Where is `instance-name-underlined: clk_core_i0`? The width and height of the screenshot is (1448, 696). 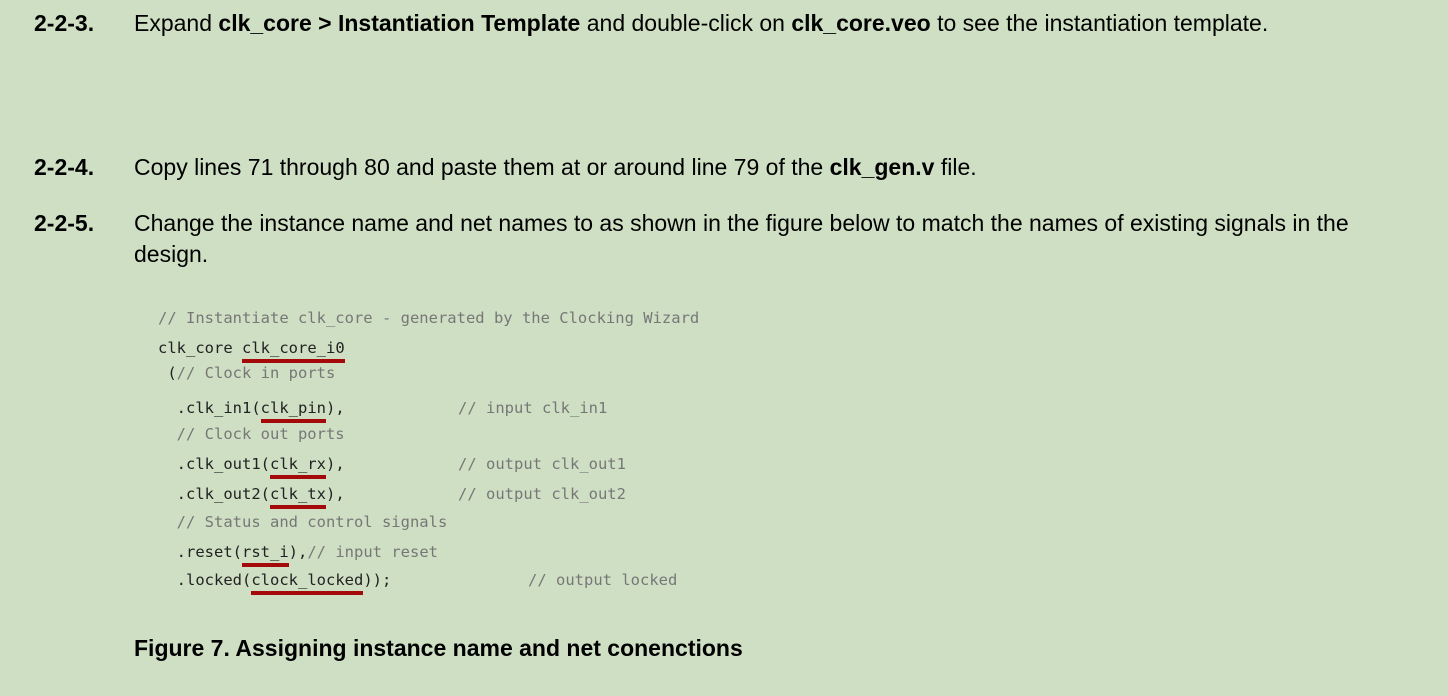 instance-name-underlined: clk_core_i0 is located at coordinates (293, 351).